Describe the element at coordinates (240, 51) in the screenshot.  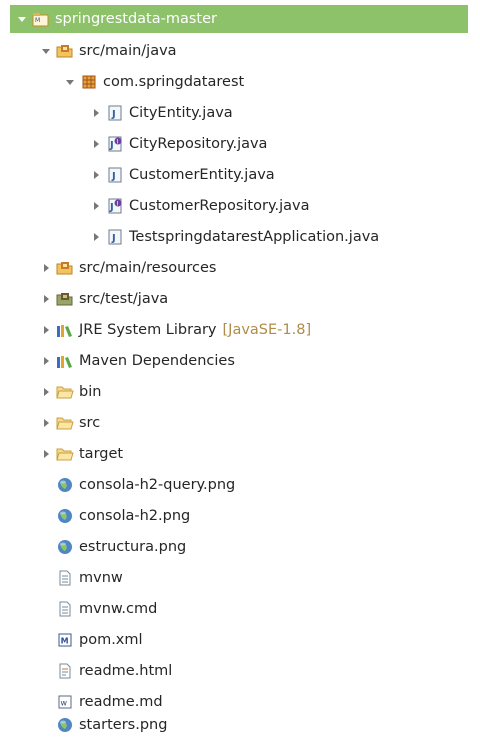
I see `tree-item-src-main-java: src/main/java` at that location.